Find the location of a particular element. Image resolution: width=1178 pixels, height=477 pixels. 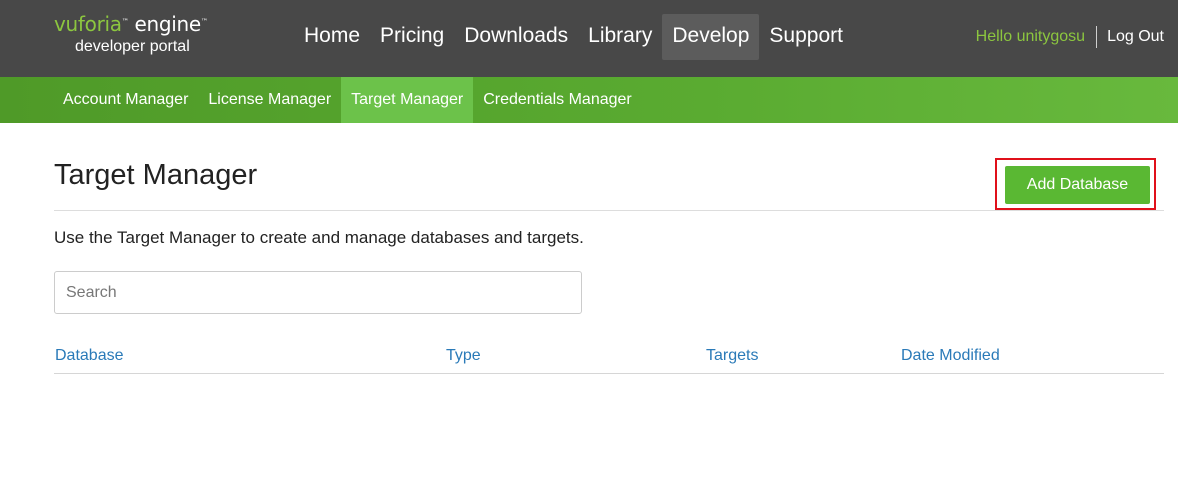

page-title: Target Manager is located at coordinates (156, 175).